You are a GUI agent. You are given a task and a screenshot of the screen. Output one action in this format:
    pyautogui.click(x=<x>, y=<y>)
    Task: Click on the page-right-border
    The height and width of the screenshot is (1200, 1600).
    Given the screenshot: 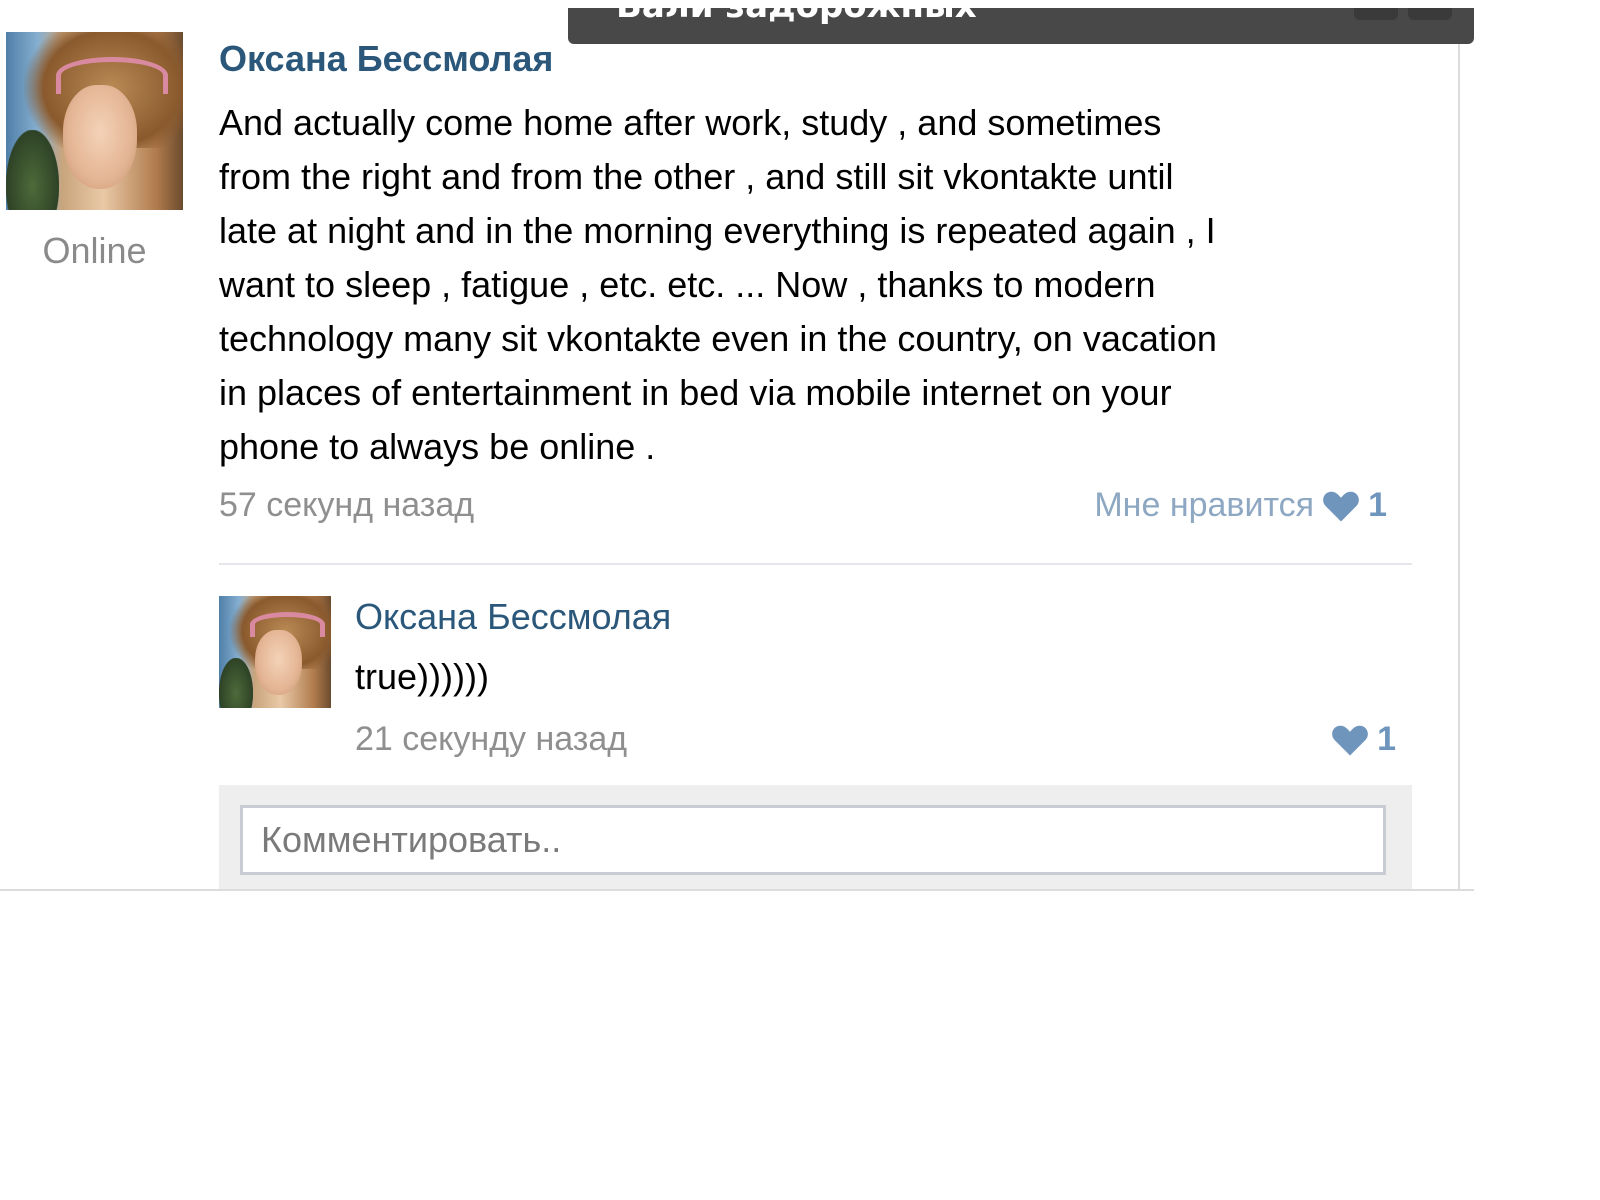 What is the action you would take?
    pyautogui.click(x=1459, y=467)
    